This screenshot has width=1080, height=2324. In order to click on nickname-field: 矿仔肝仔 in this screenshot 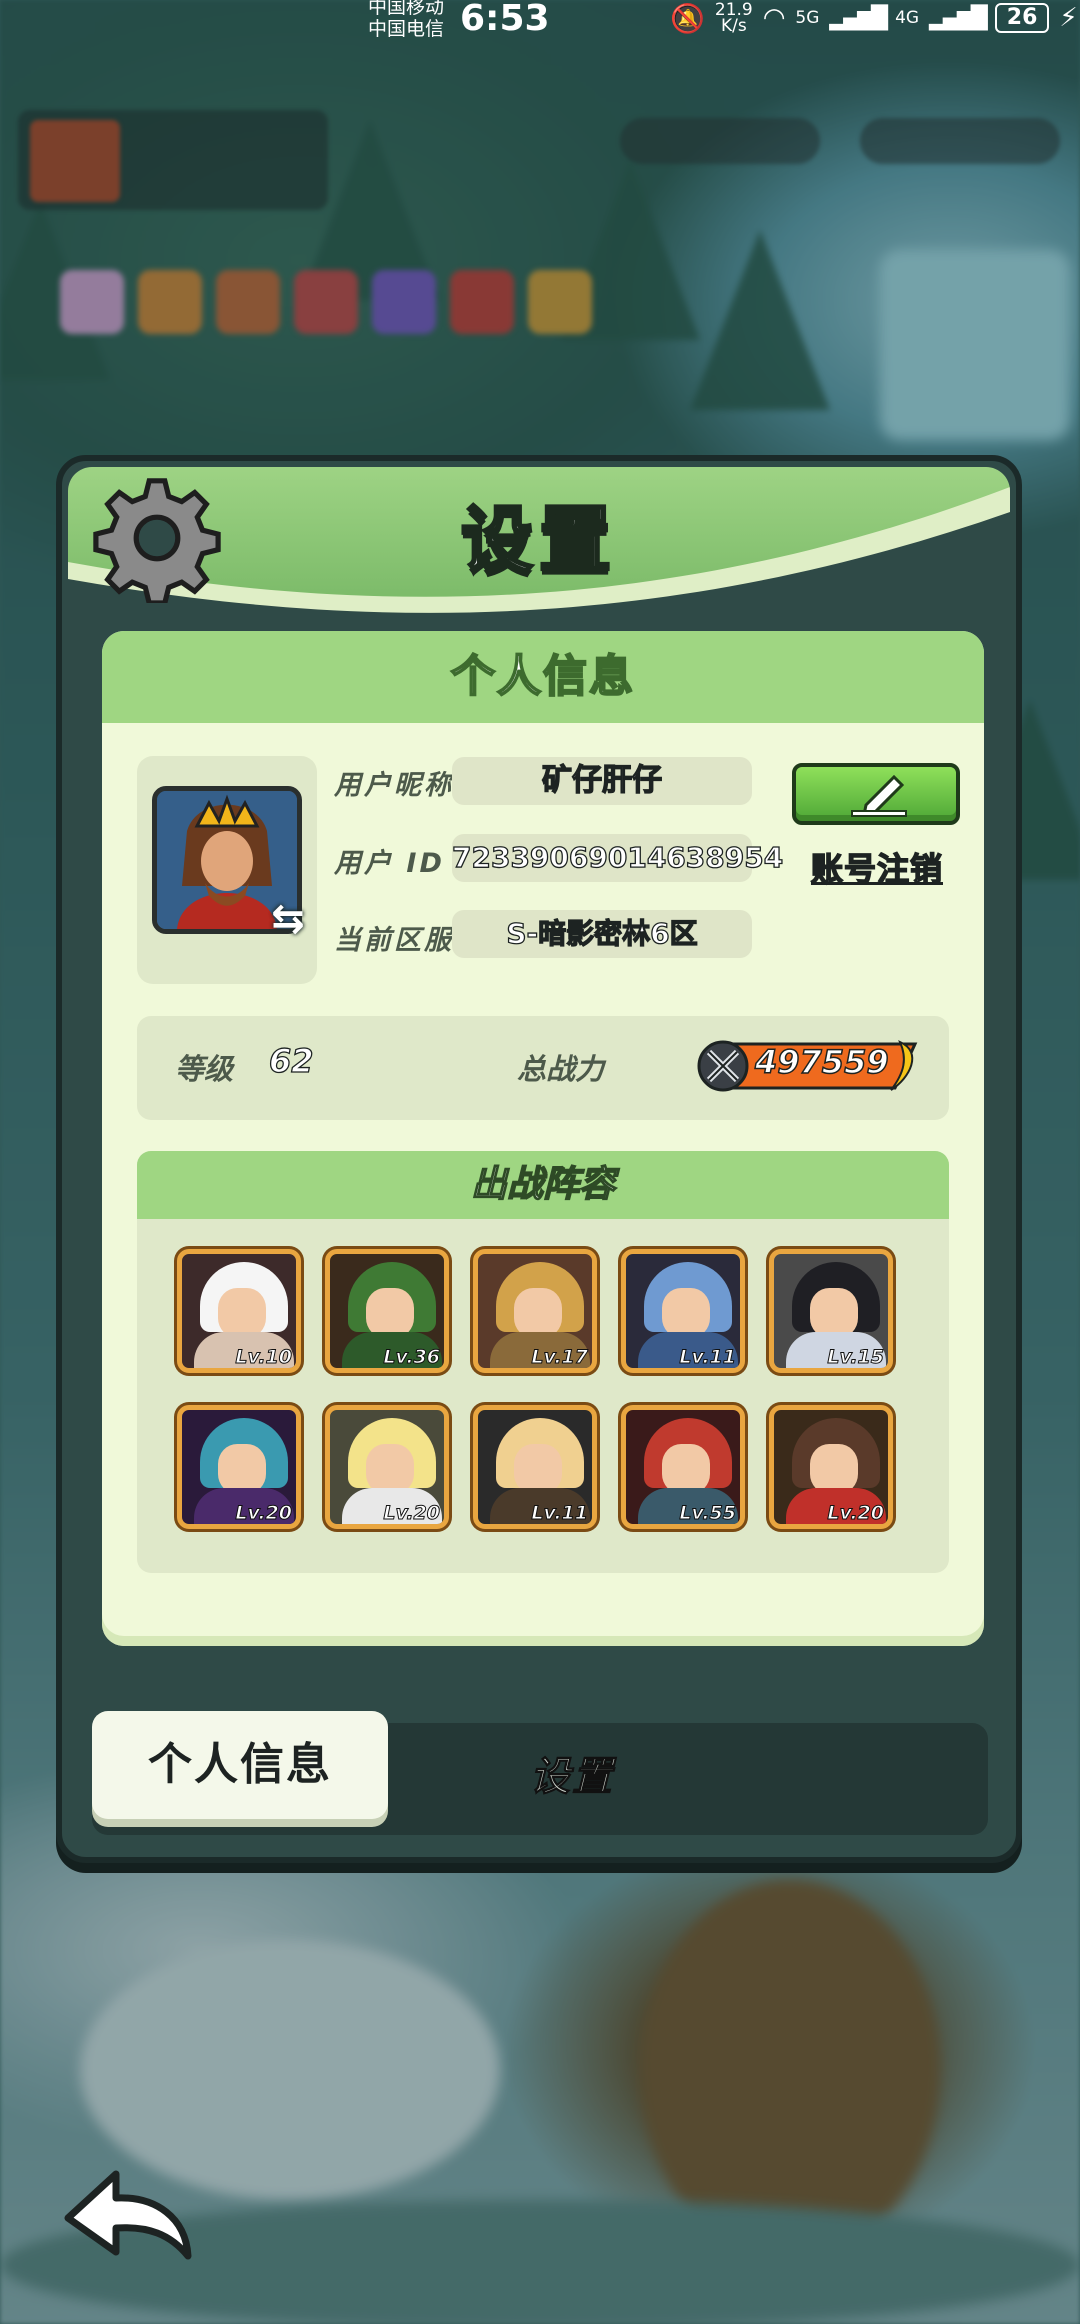, I will do `click(602, 781)`.